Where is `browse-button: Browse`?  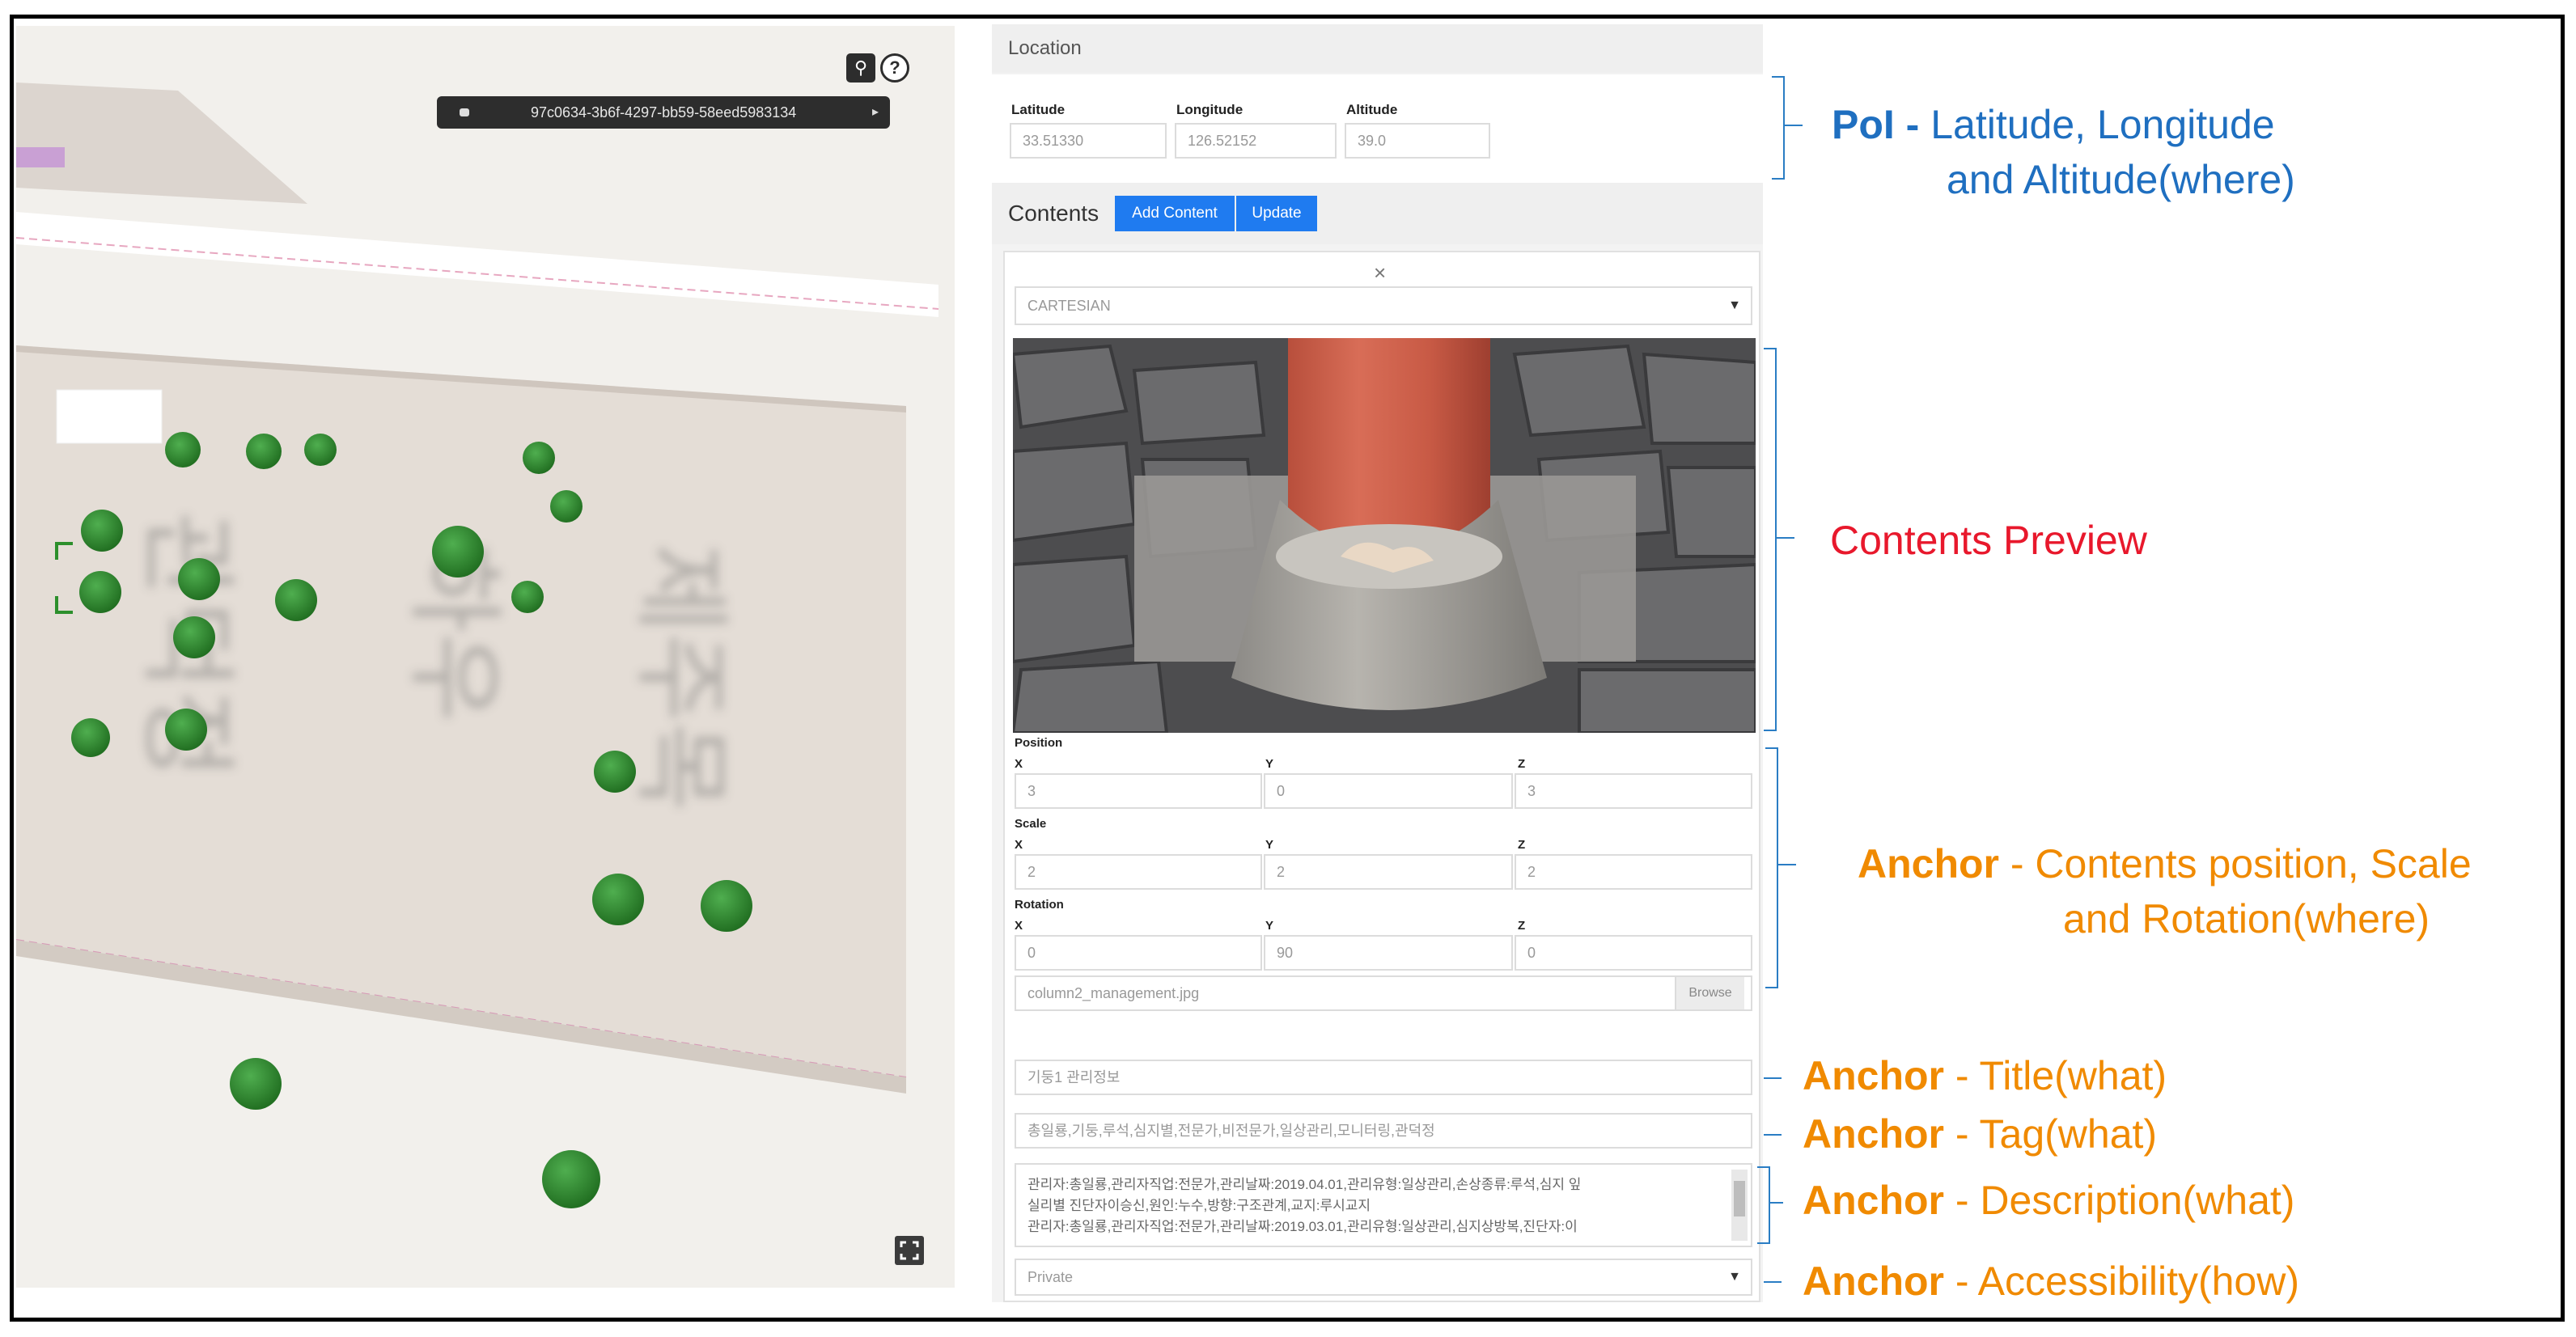
browse-button: Browse is located at coordinates (1709, 993).